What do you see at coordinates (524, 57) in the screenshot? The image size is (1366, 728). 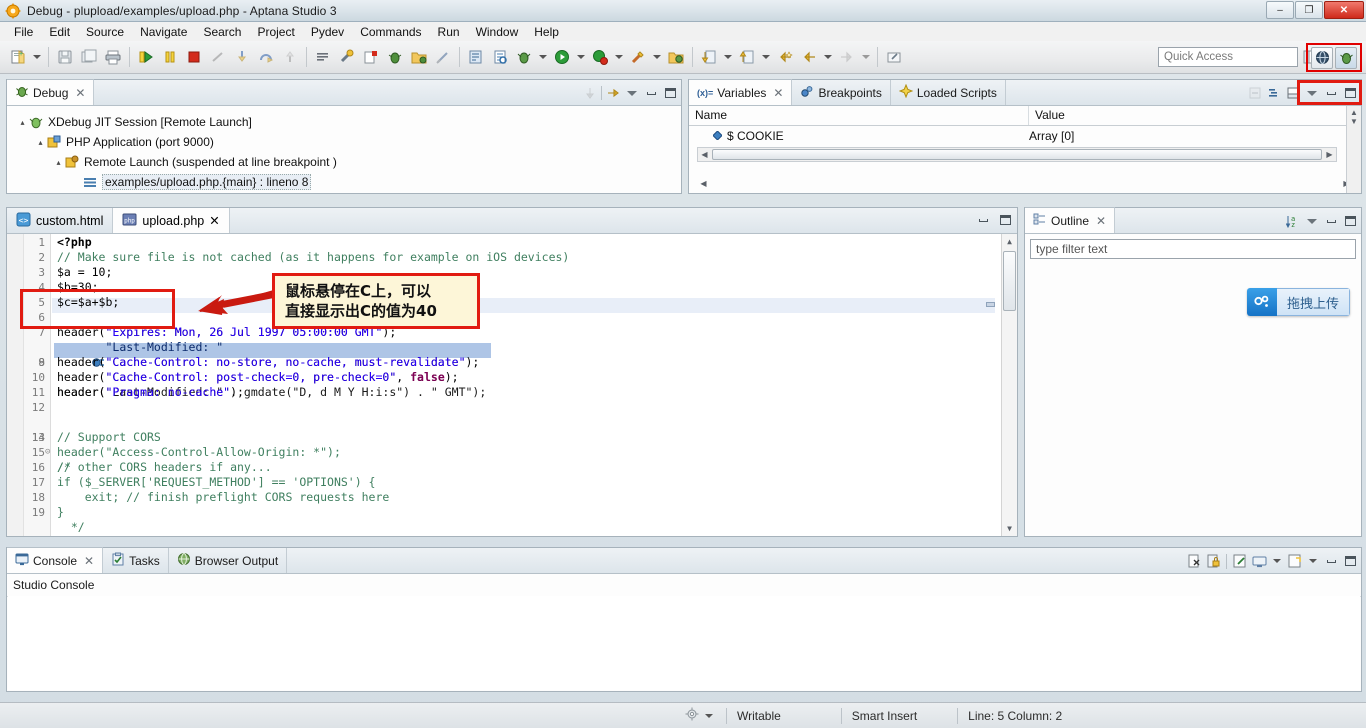 I see `debug-icon` at bounding box center [524, 57].